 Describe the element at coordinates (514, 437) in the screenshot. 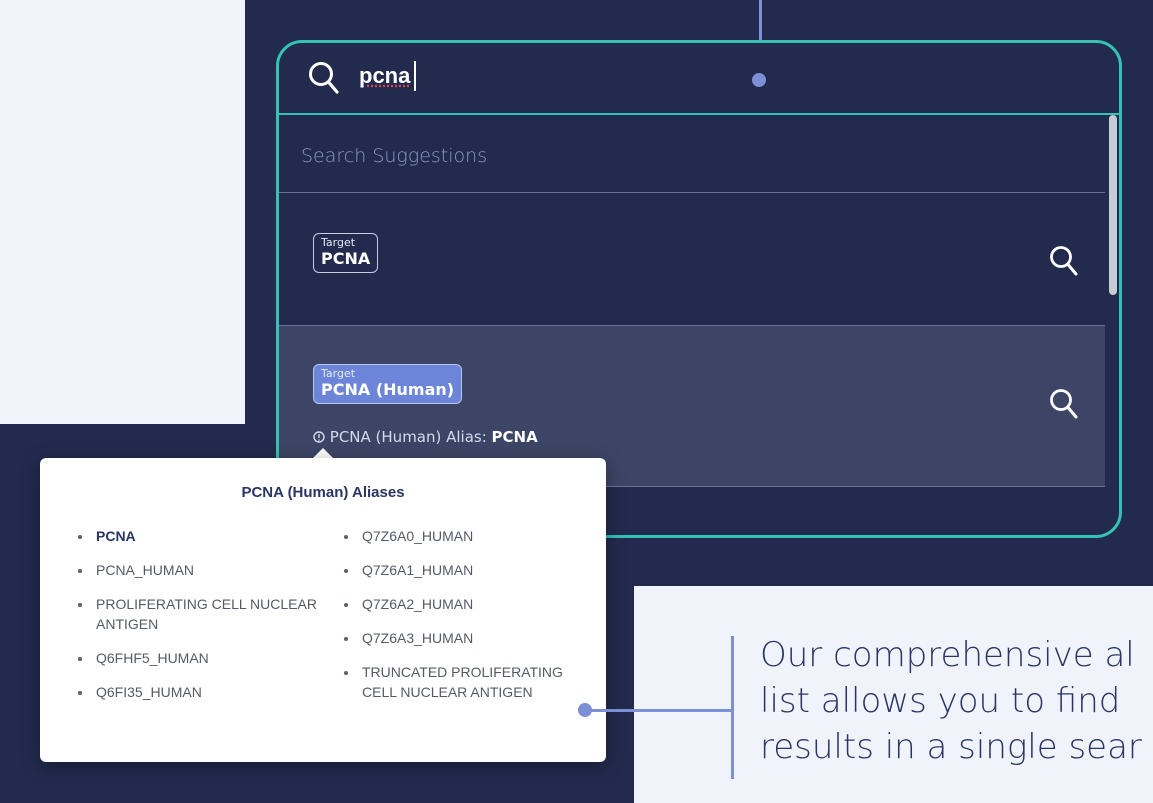

I see `alias-value: PCNA` at that location.